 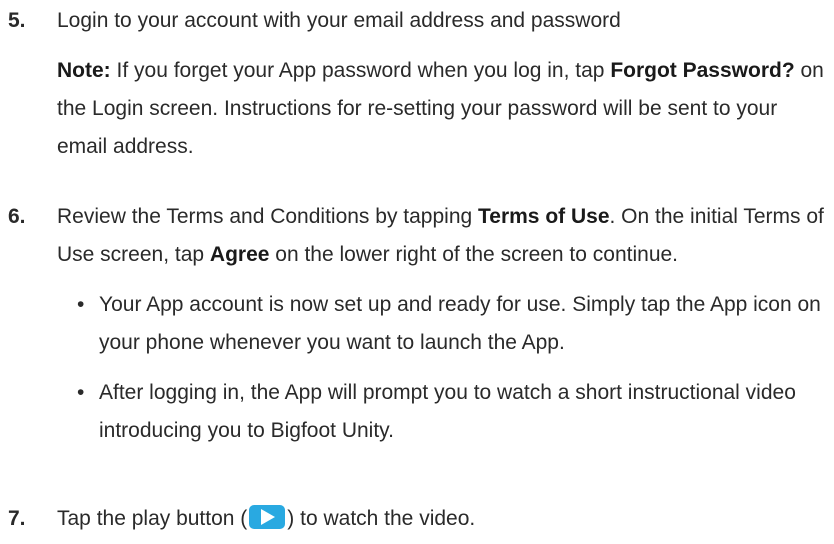 What do you see at coordinates (267, 517) in the screenshot?
I see `play-icon` at bounding box center [267, 517].